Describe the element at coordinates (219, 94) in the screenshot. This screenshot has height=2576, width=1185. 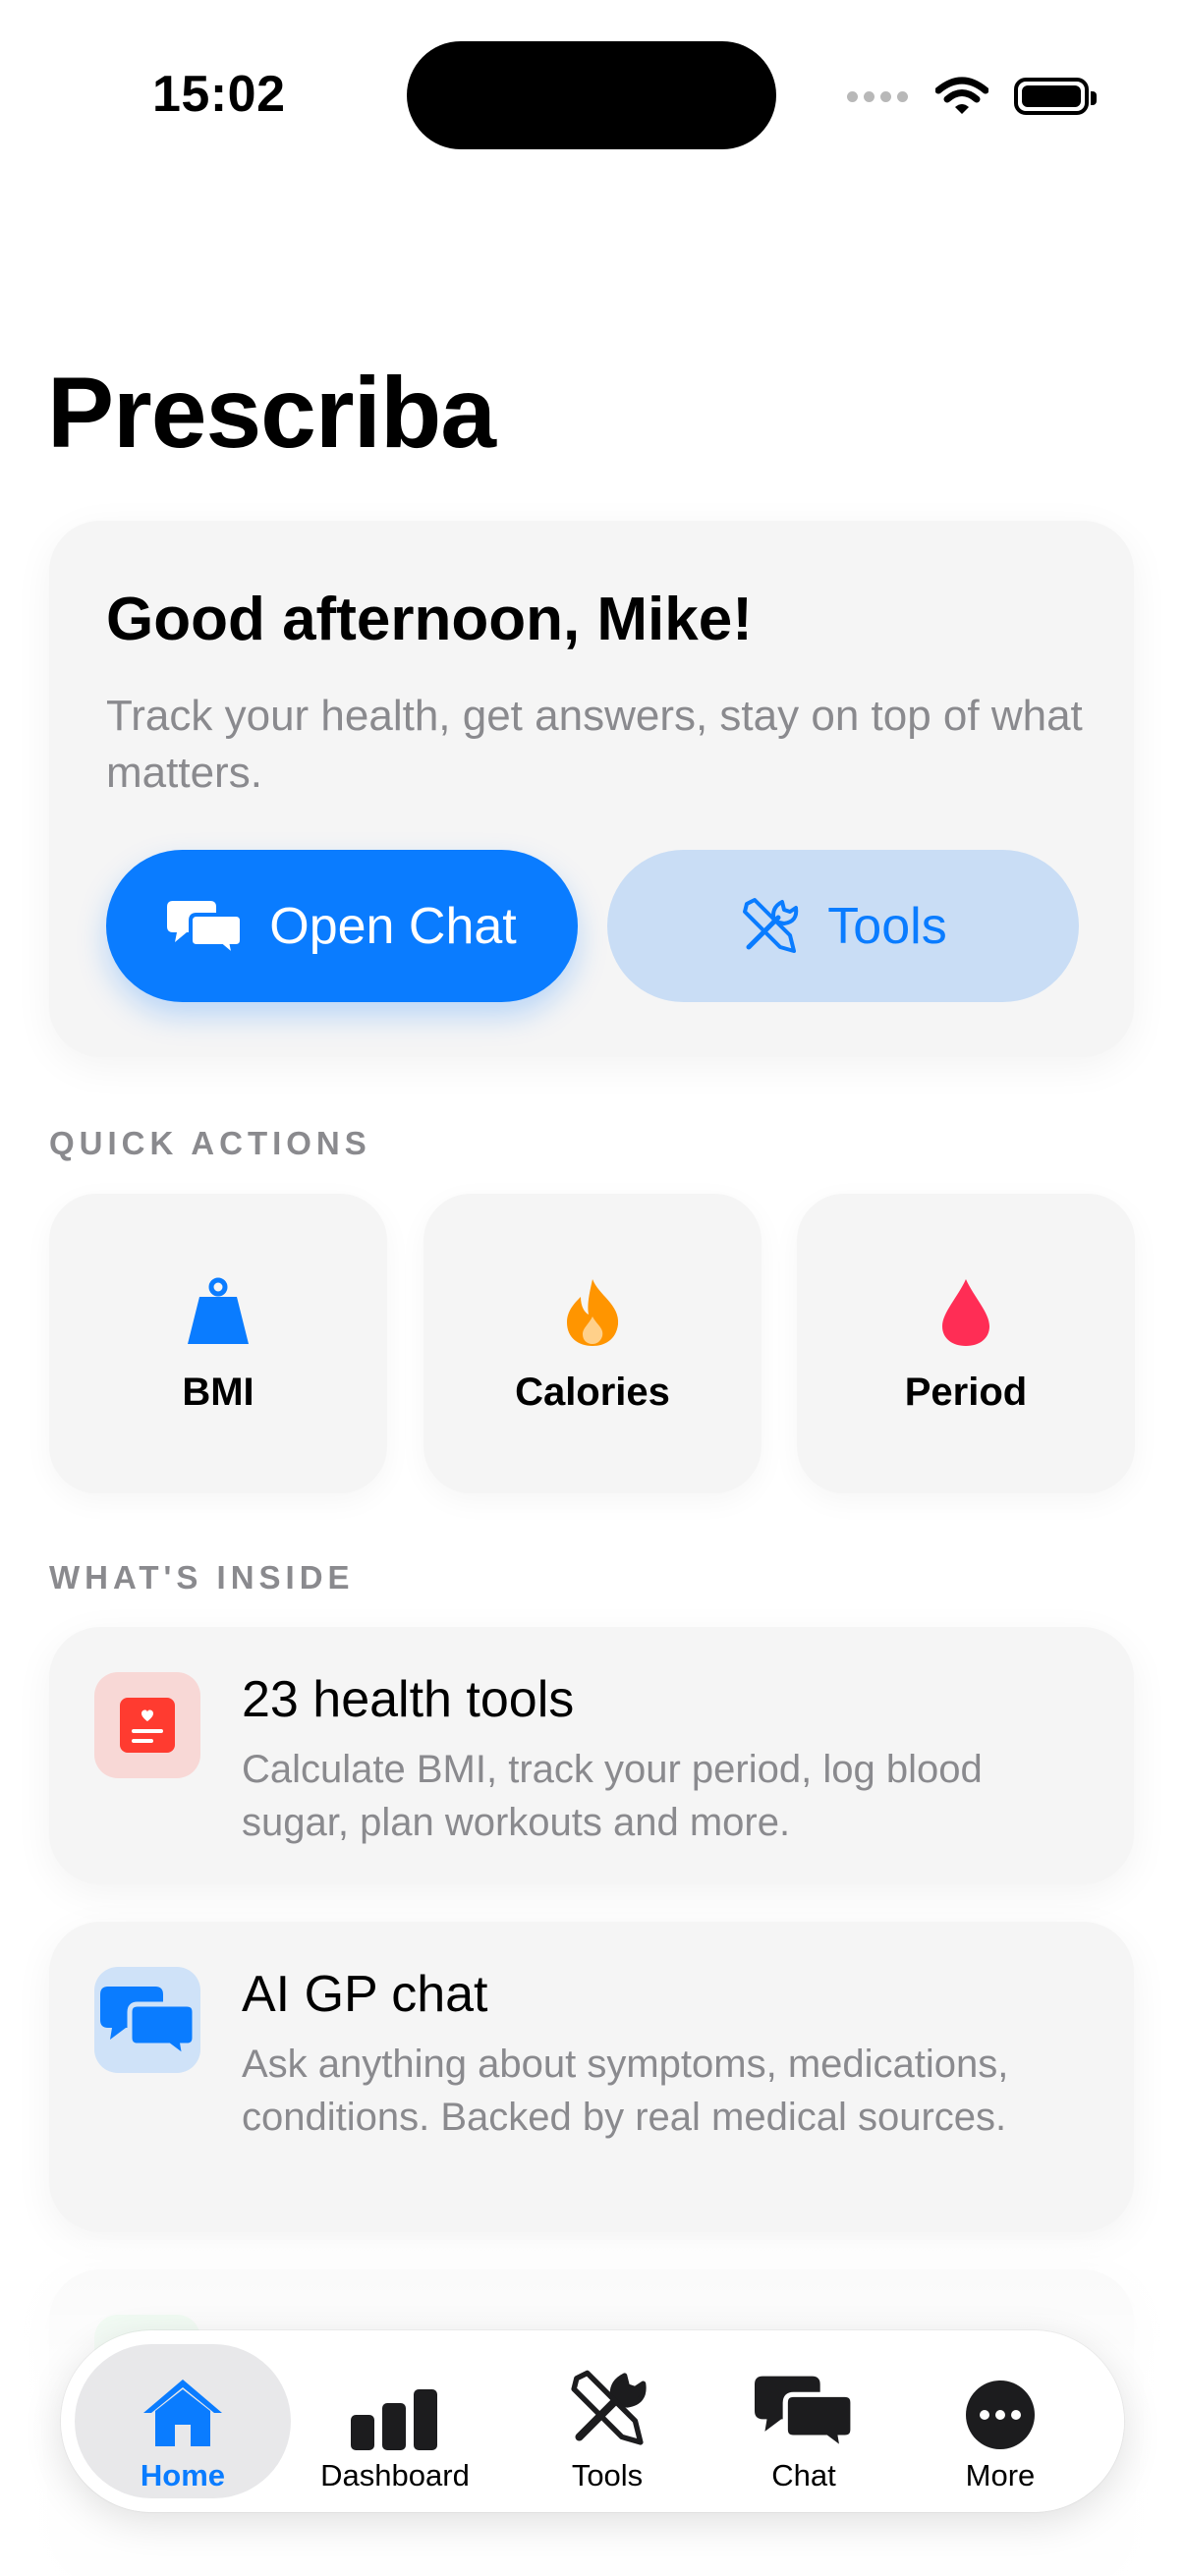
I see `status-time: 15:02` at that location.